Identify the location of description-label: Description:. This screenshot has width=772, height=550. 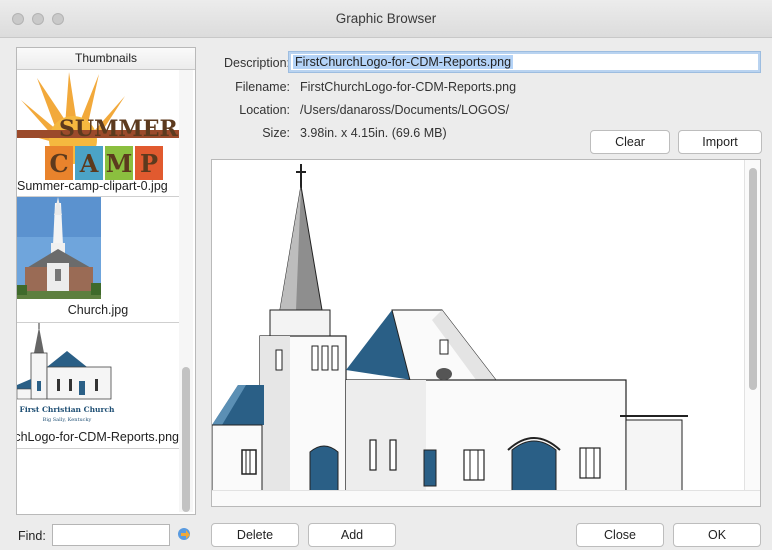
(257, 63).